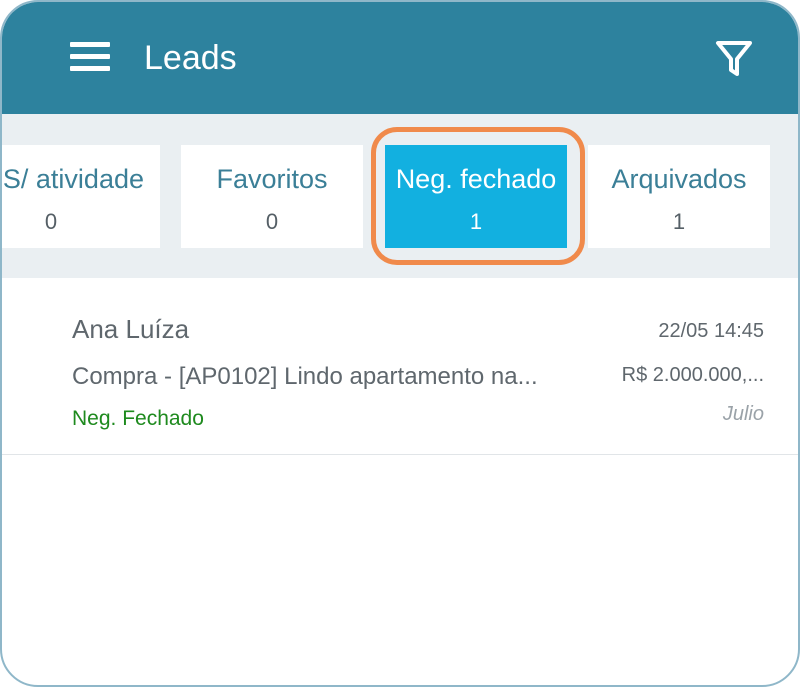  What do you see at coordinates (743, 414) in the screenshot?
I see `lead-agent: Julio` at bounding box center [743, 414].